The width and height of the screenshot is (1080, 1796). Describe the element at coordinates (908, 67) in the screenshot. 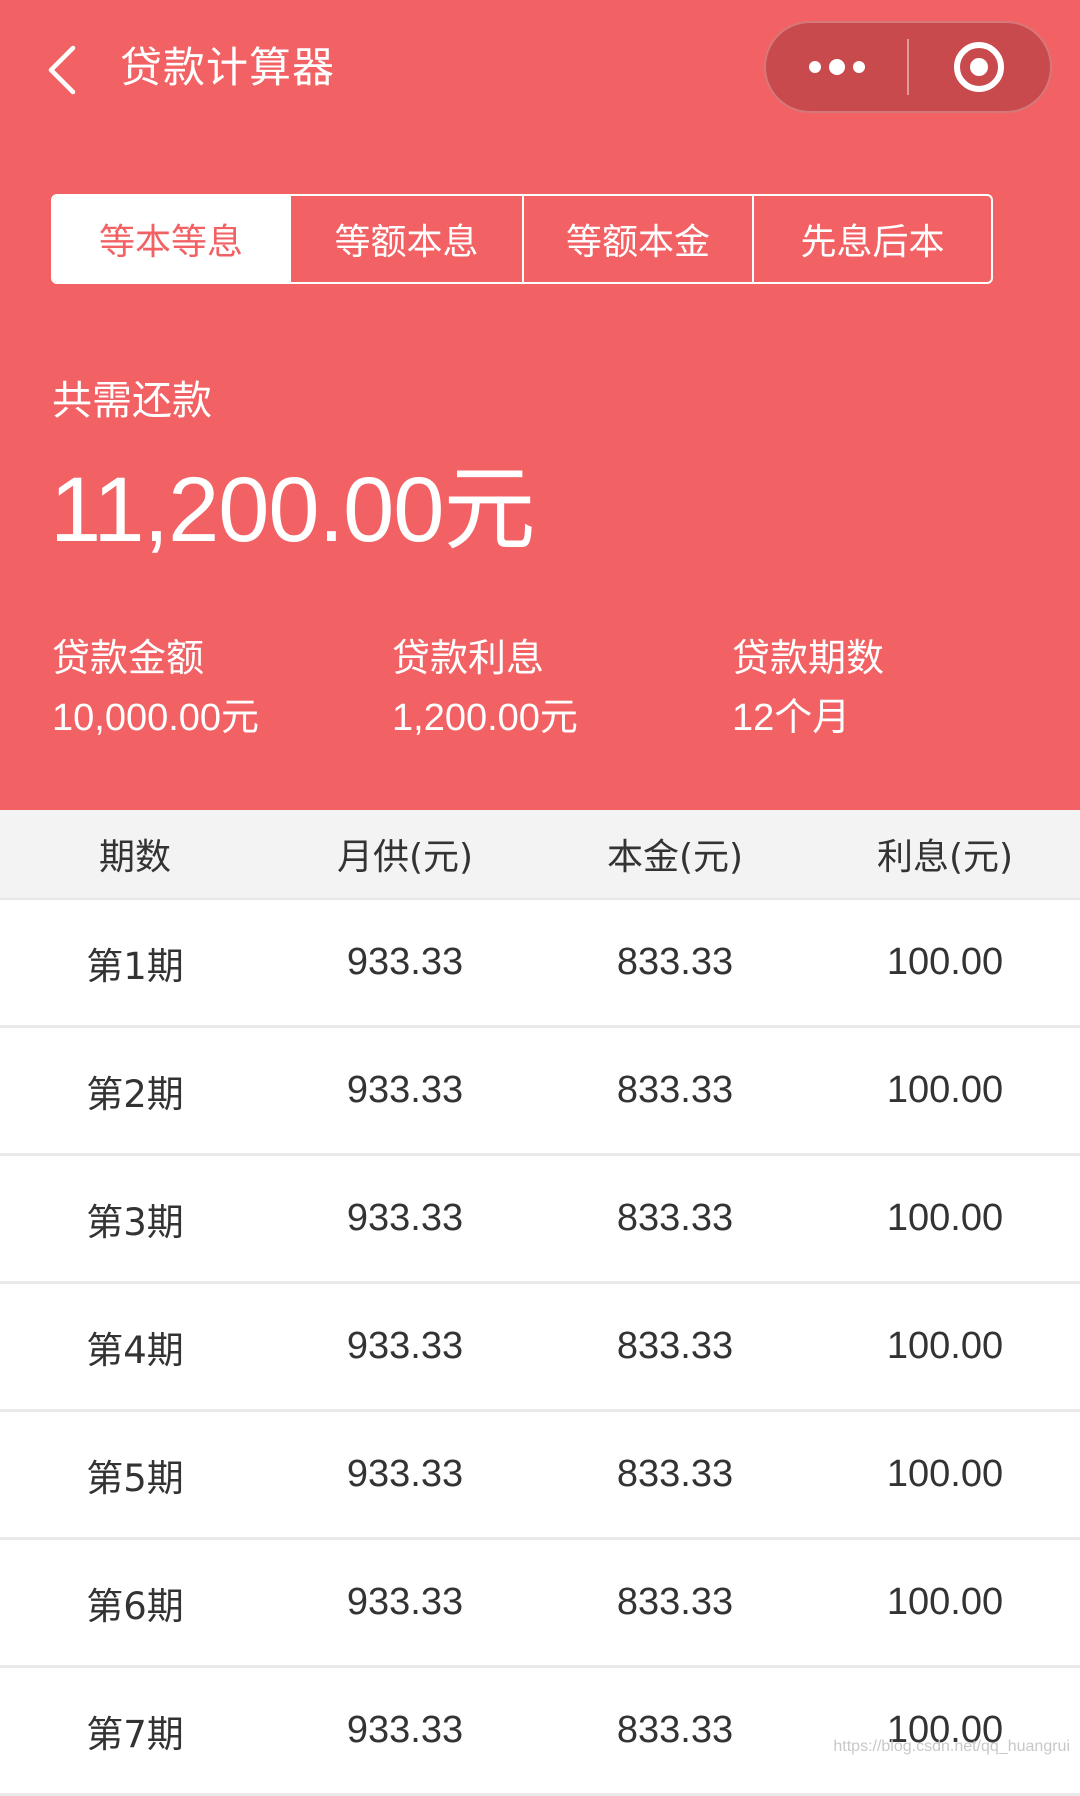

I see `miniprogram-capsule` at that location.